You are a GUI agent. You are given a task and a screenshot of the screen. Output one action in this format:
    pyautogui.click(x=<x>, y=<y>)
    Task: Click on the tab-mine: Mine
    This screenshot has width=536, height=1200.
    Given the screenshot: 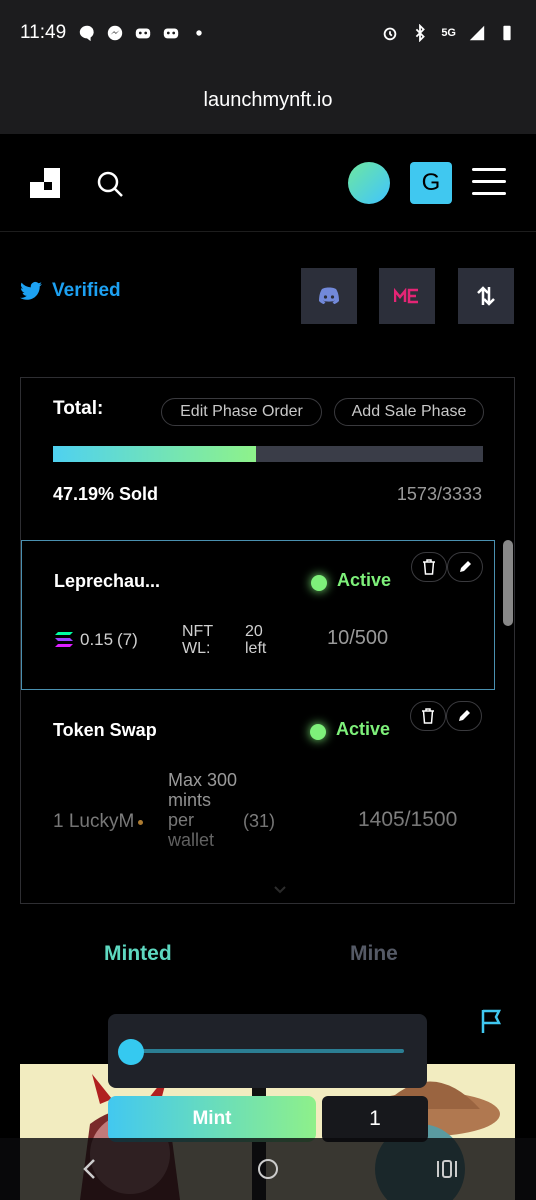 What is the action you would take?
    pyautogui.click(x=374, y=954)
    